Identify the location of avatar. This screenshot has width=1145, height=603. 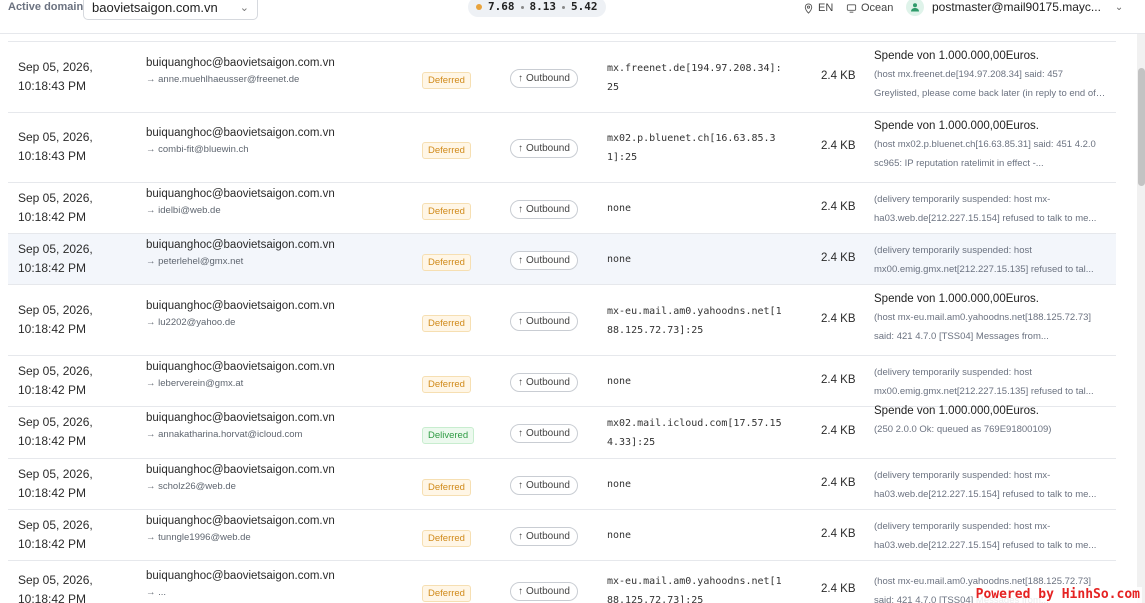
(915, 8).